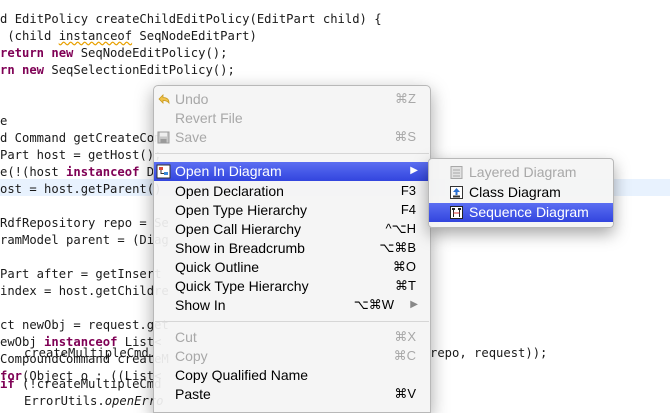 The height and width of the screenshot is (413, 670). What do you see at coordinates (242, 375) in the screenshot?
I see `menu-item-label: Copy Qualified Name` at bounding box center [242, 375].